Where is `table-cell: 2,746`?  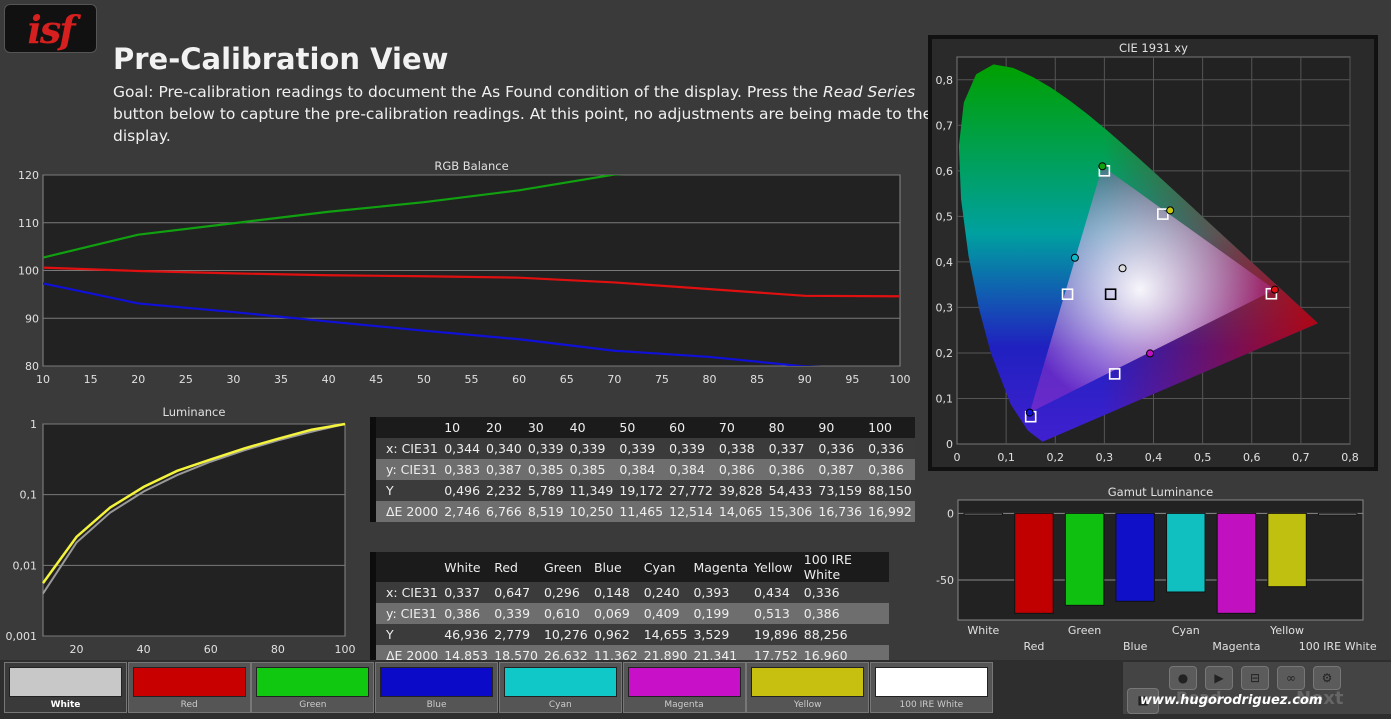 table-cell: 2,746 is located at coordinates (462, 511).